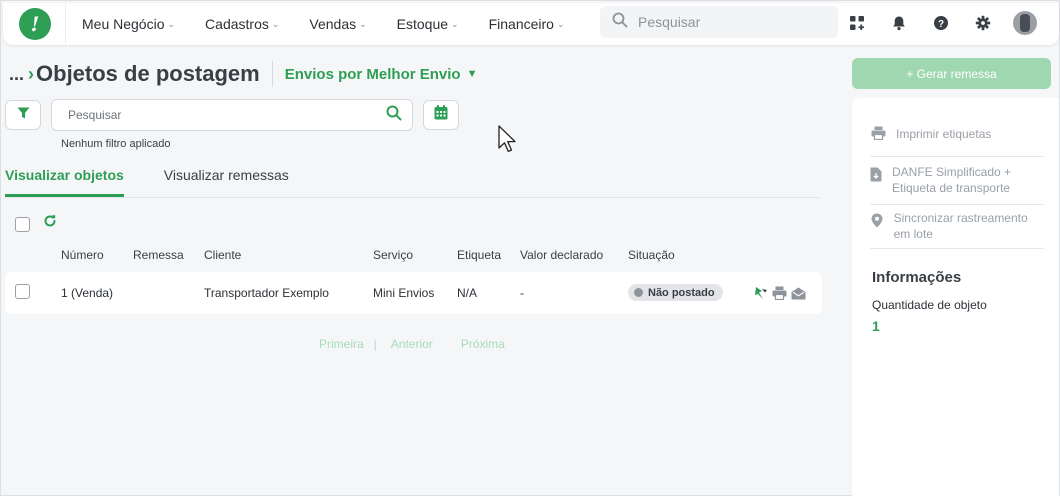  What do you see at coordinates (876, 326) in the screenshot?
I see `object-count-value: 1` at bounding box center [876, 326].